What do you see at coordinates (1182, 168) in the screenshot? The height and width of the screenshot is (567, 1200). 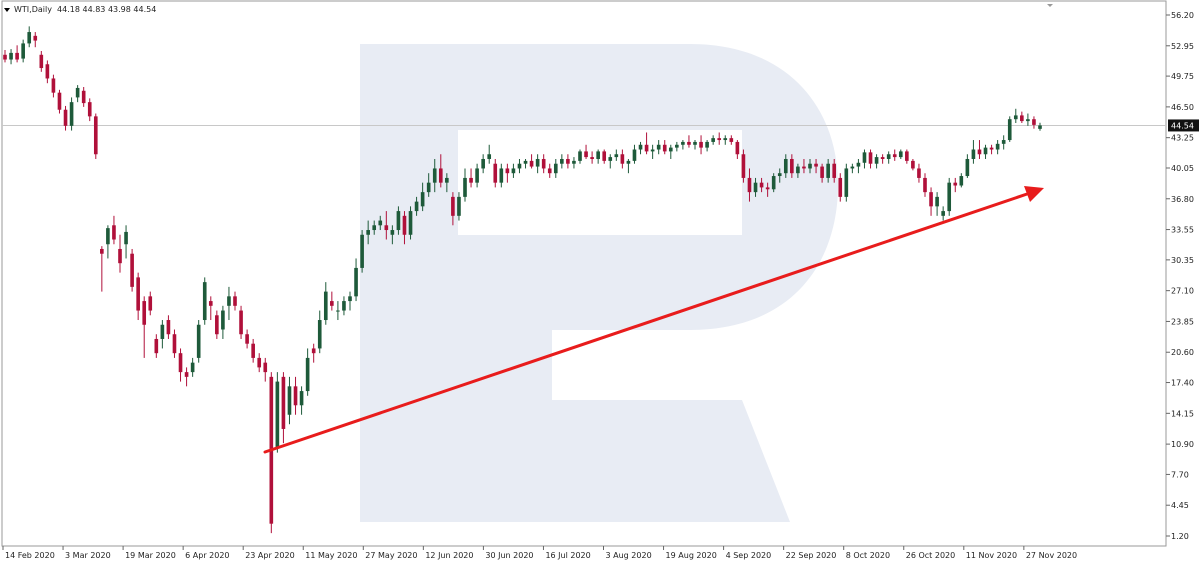 I see `y-axis-tick-label: 40.05` at bounding box center [1182, 168].